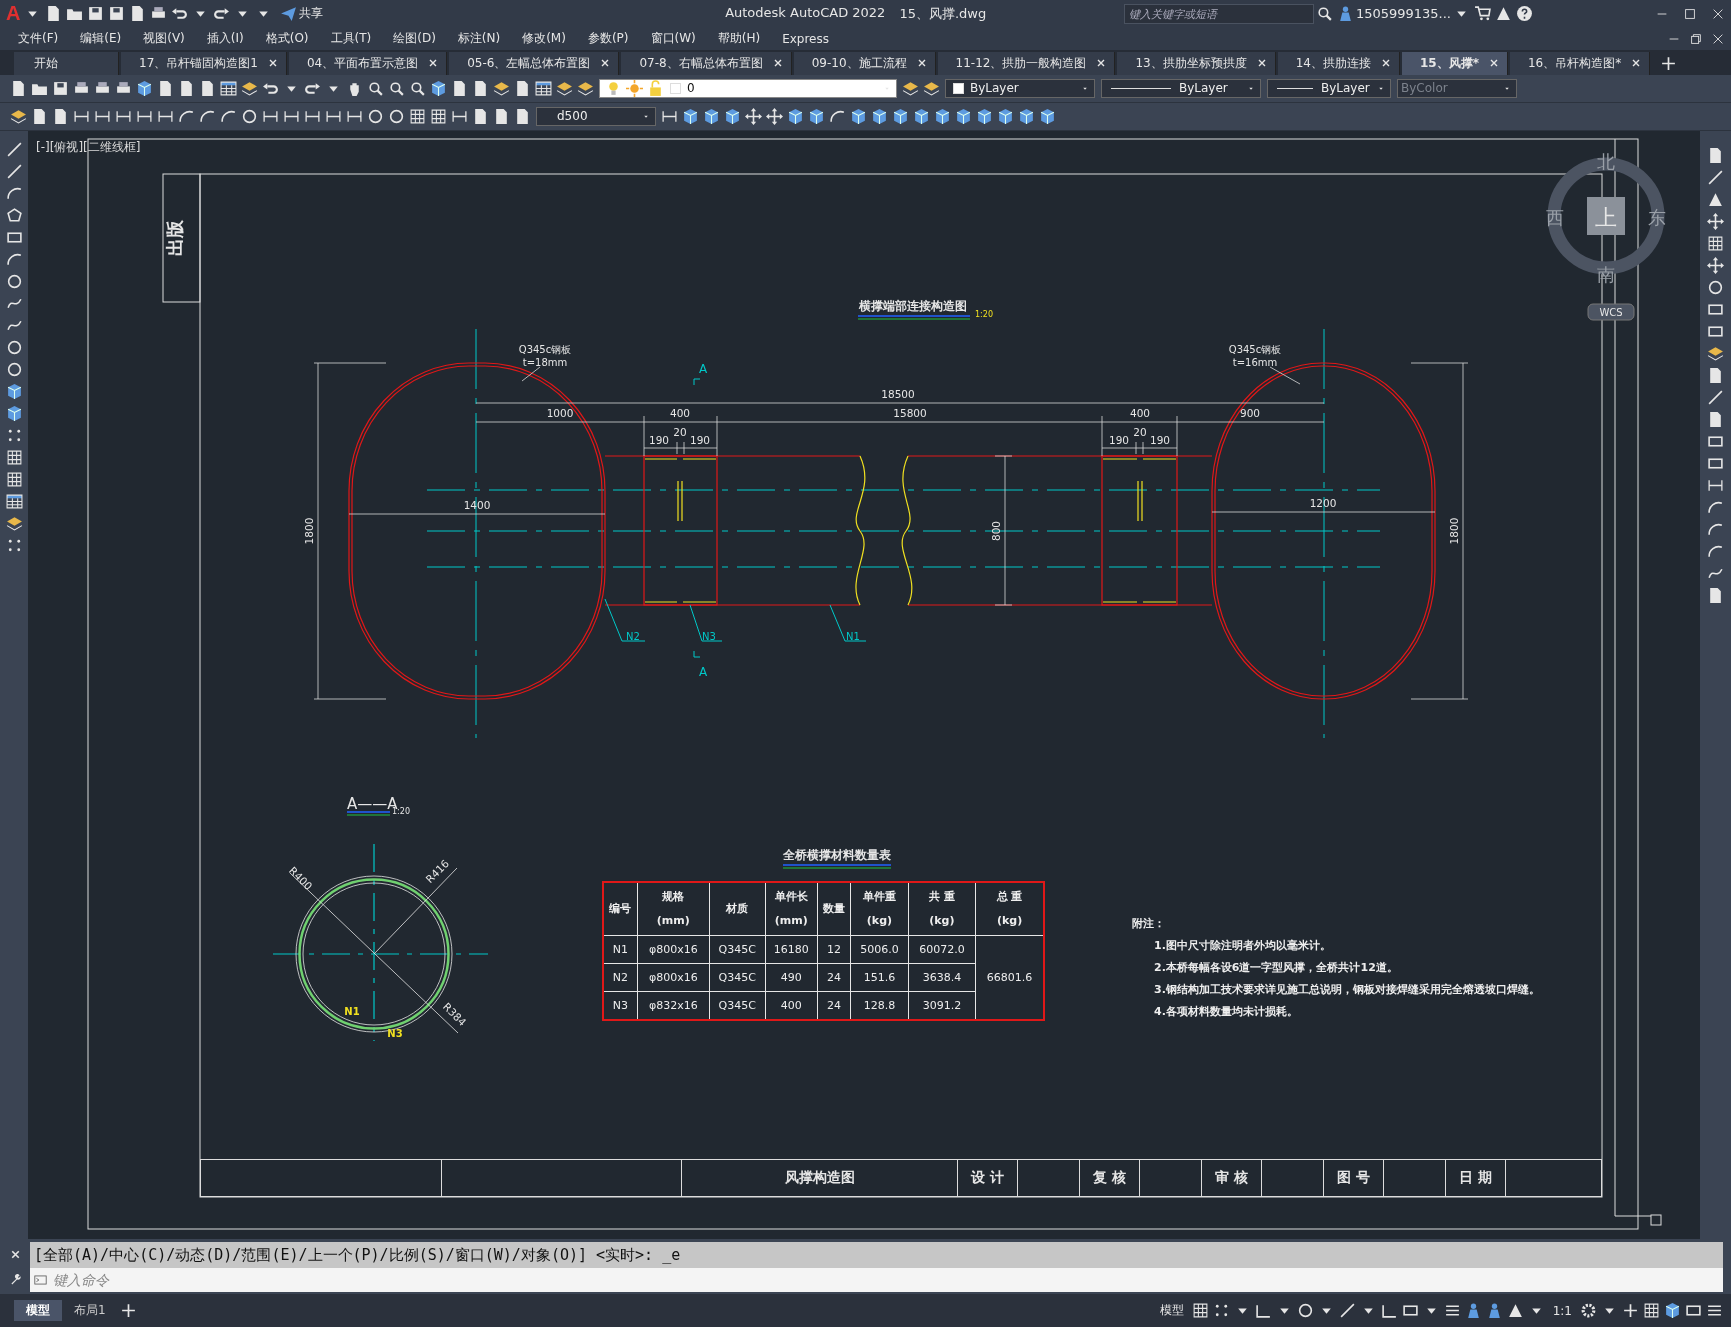 This screenshot has width=1731, height=1327. Describe the element at coordinates (1611, 312) in the screenshot. I see `wcs-button: WCS` at that location.